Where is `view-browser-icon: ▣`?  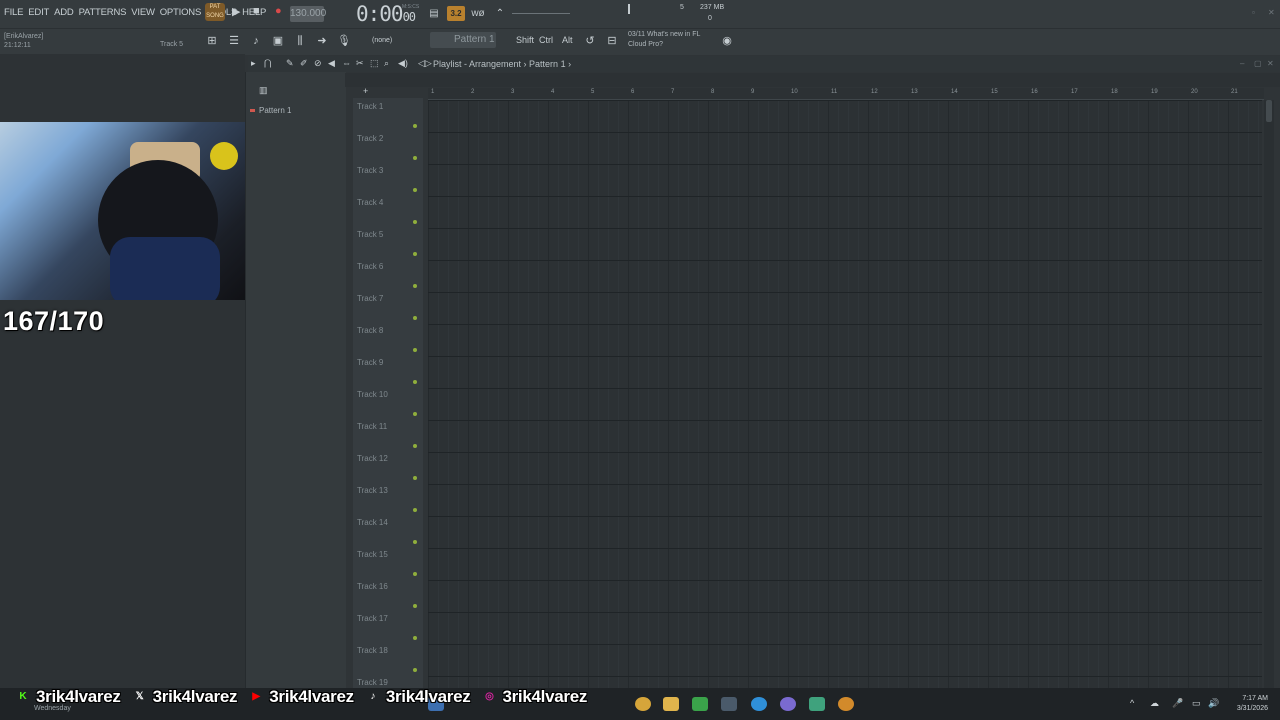
view-browser-icon: ▣ is located at coordinates (278, 41).